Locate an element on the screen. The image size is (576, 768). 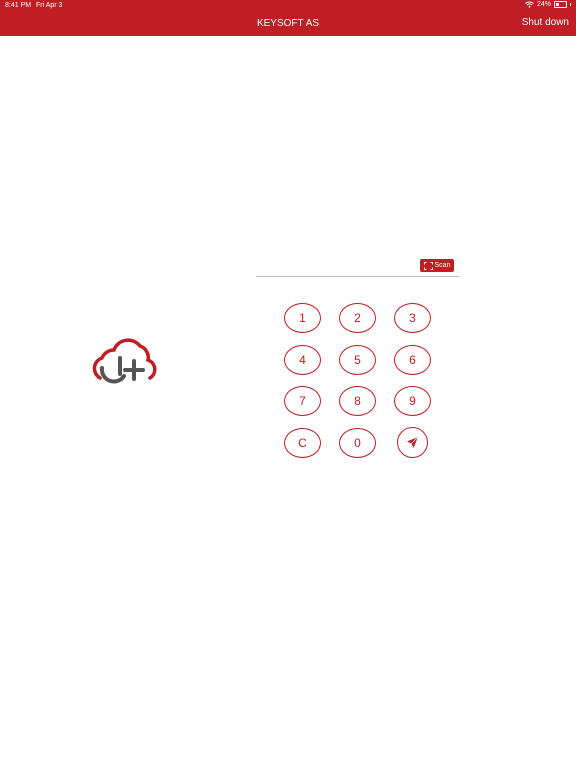
wifi-icon is located at coordinates (529, 4).